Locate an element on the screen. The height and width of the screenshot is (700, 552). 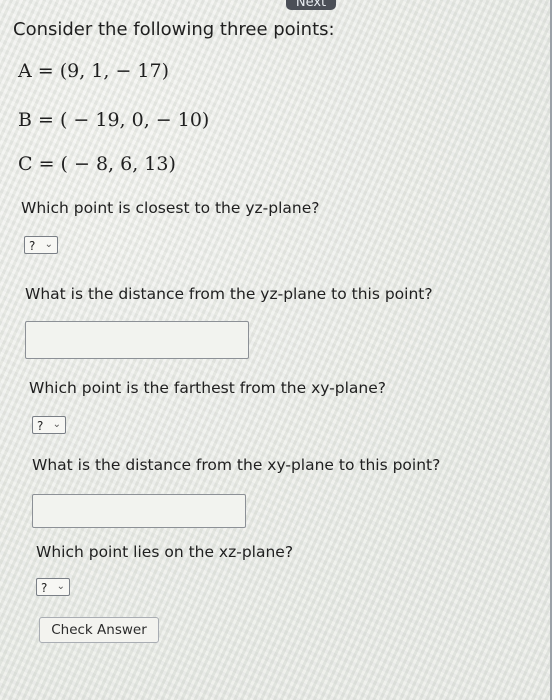
check-answer-button: Check Answer is located at coordinates (99, 630).